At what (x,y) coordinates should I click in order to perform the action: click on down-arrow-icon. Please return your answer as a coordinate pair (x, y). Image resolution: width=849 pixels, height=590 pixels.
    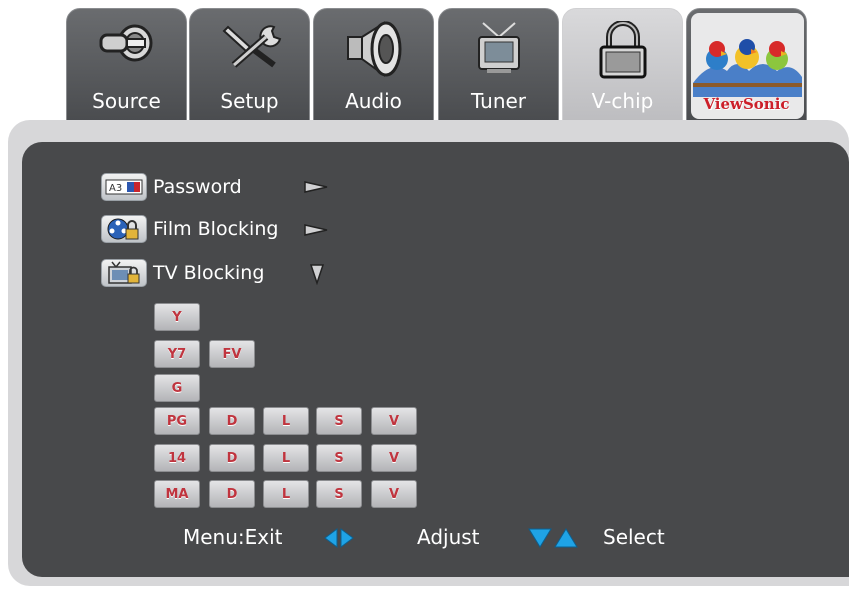
    Looking at the image, I should click on (317, 274).